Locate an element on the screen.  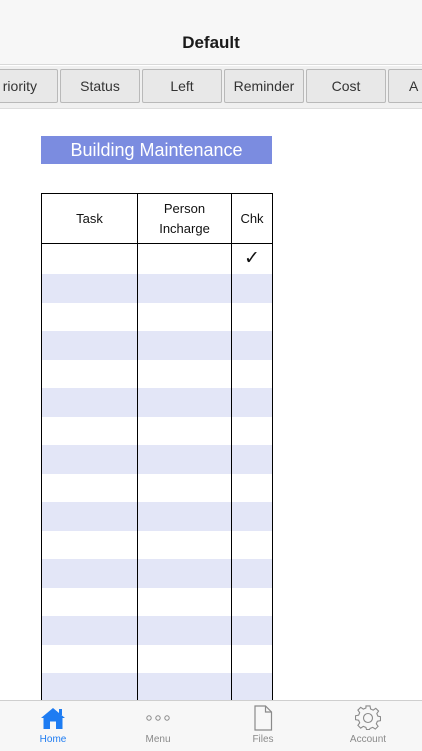
table-row: ✓ is located at coordinates (157, 258).